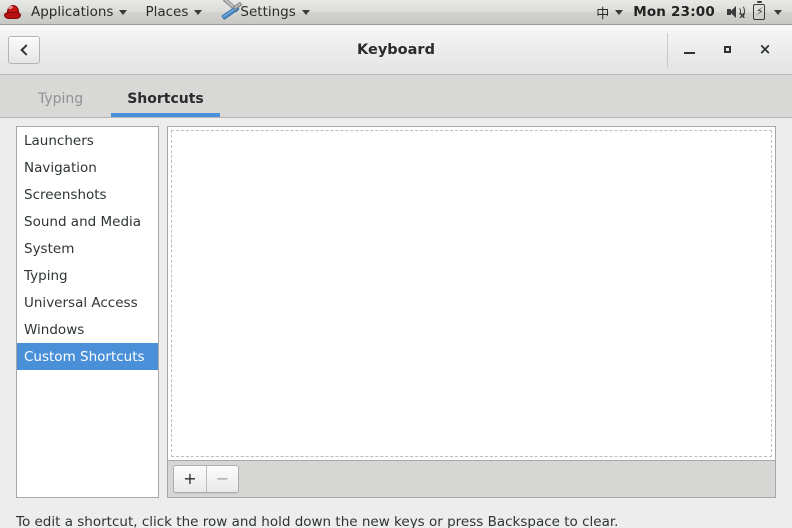  Describe the element at coordinates (81, 302) in the screenshot. I see `sidebar-item-label: Universal Access` at that location.